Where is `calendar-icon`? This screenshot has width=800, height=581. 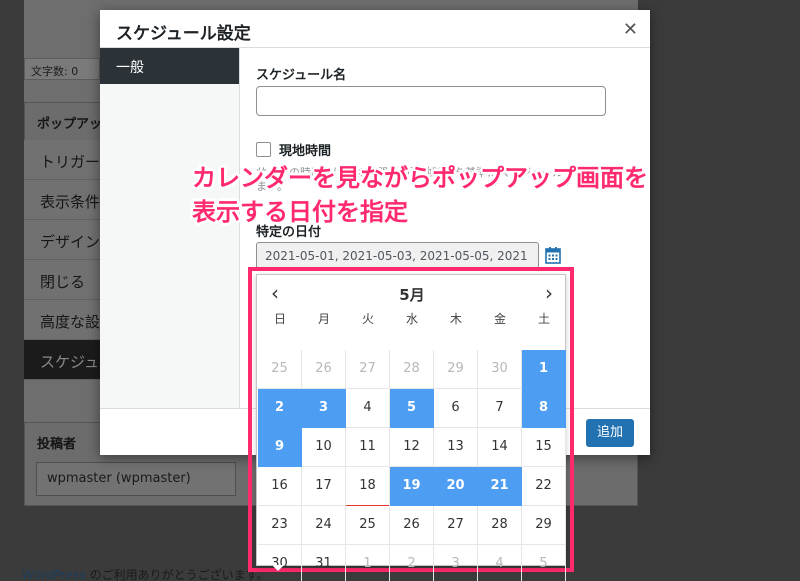 calendar-icon is located at coordinates (553, 255).